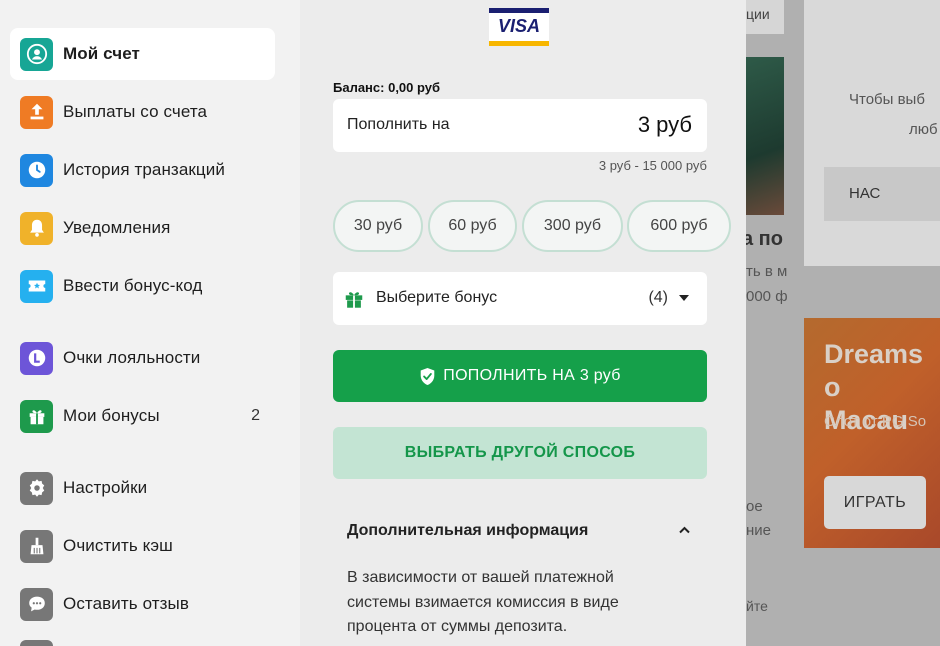 Image resolution: width=940 pixels, height=646 pixels. Describe the element at coordinates (767, 296) in the screenshot. I see `background-line: 000 ф` at that location.